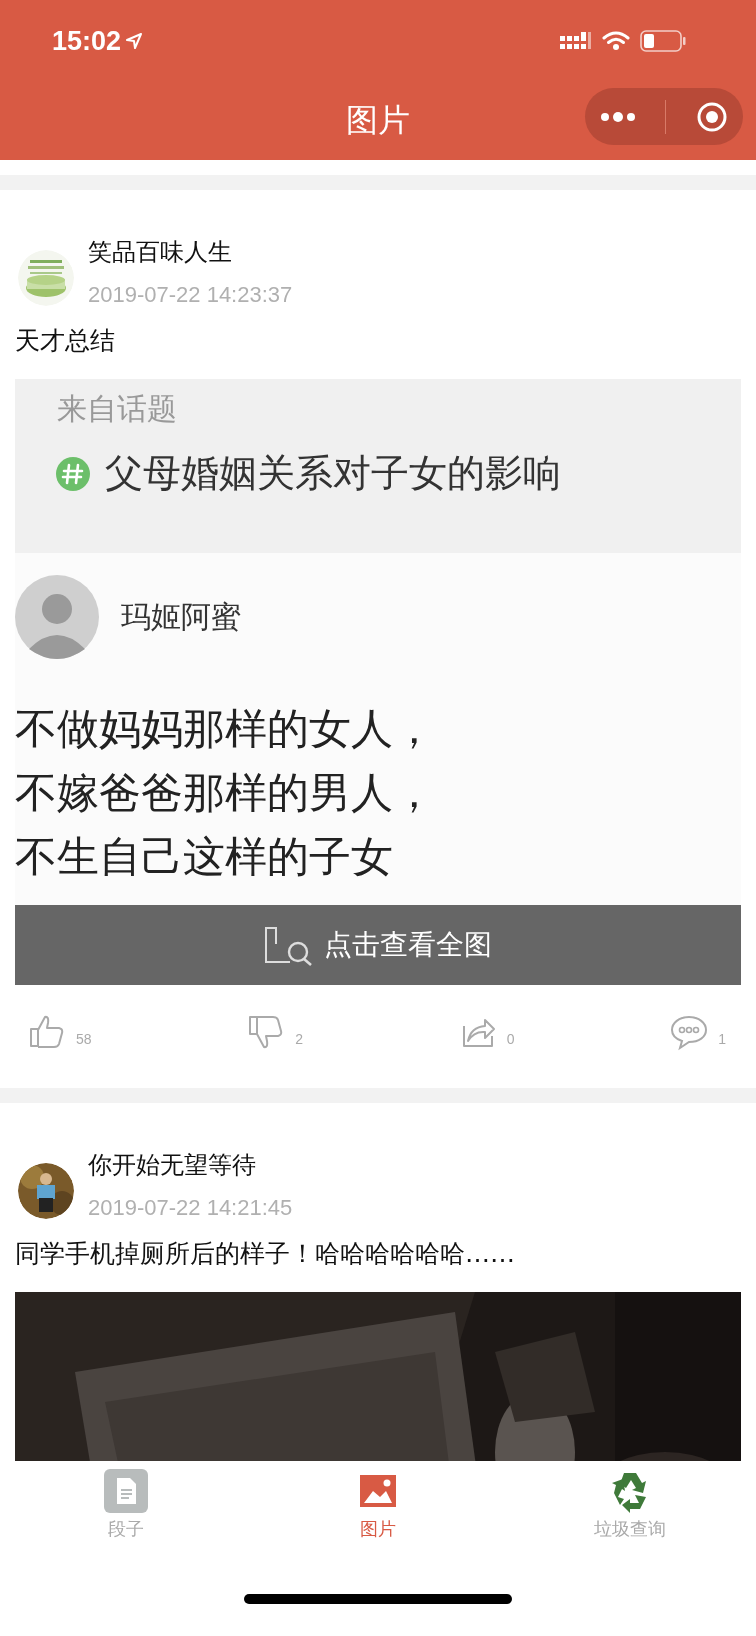  Describe the element at coordinates (190, 295) in the screenshot. I see `post-time: 2019-07-22 14:23:37` at that location.